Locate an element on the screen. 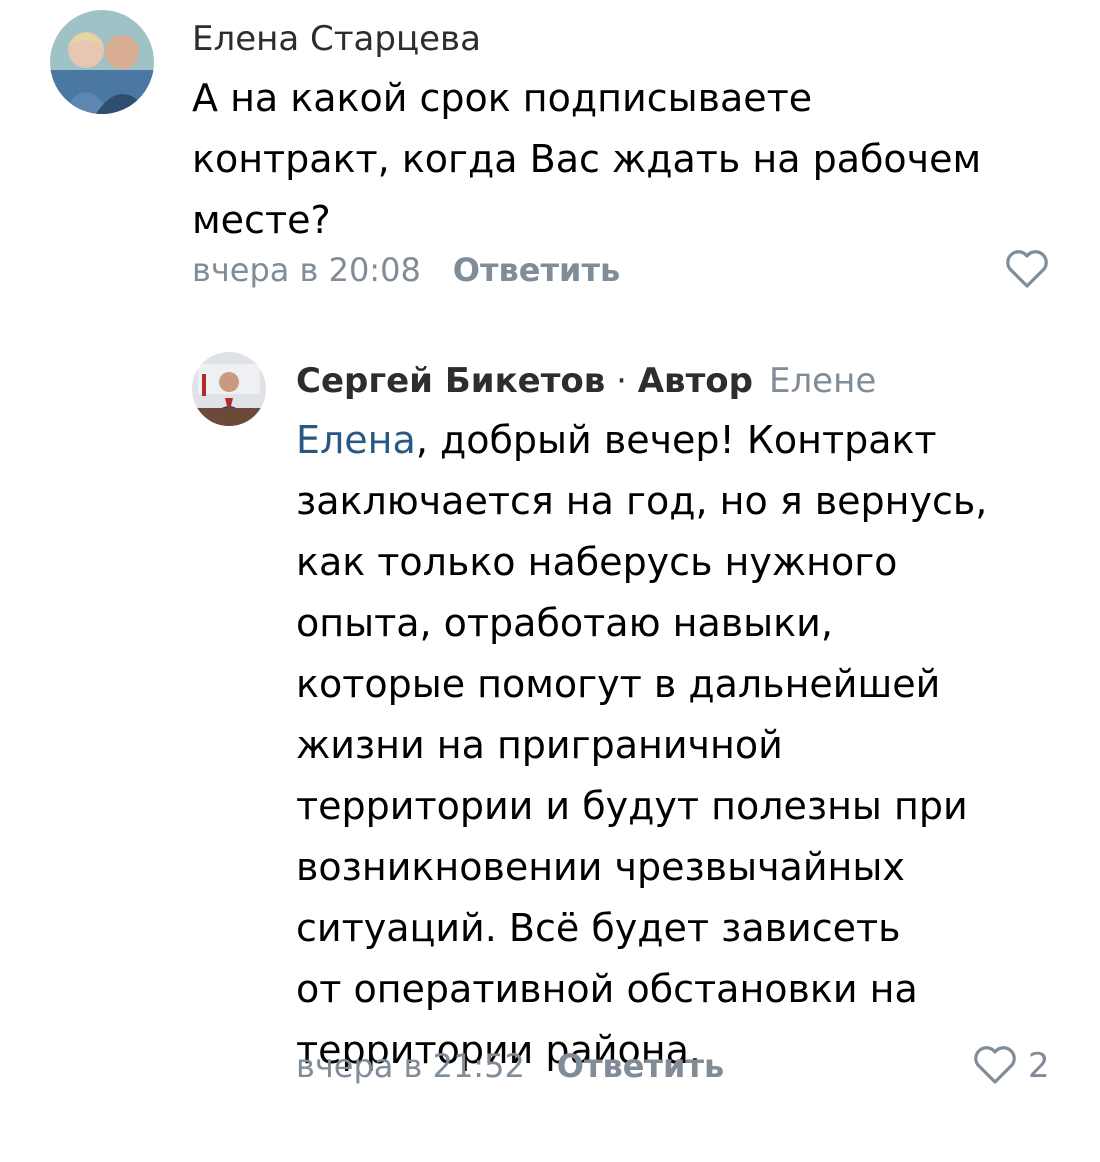 Image resolution: width=1100 pixels, height=1162 pixels. avatar-photo-sergey is located at coordinates (229, 389).